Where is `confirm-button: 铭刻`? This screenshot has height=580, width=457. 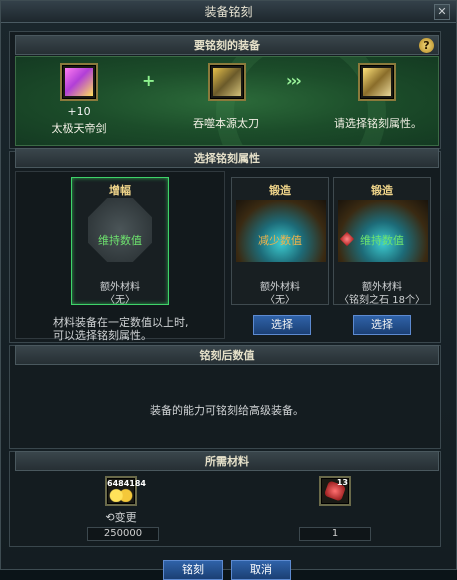
confirm-button: 铭刻 is located at coordinates (193, 570).